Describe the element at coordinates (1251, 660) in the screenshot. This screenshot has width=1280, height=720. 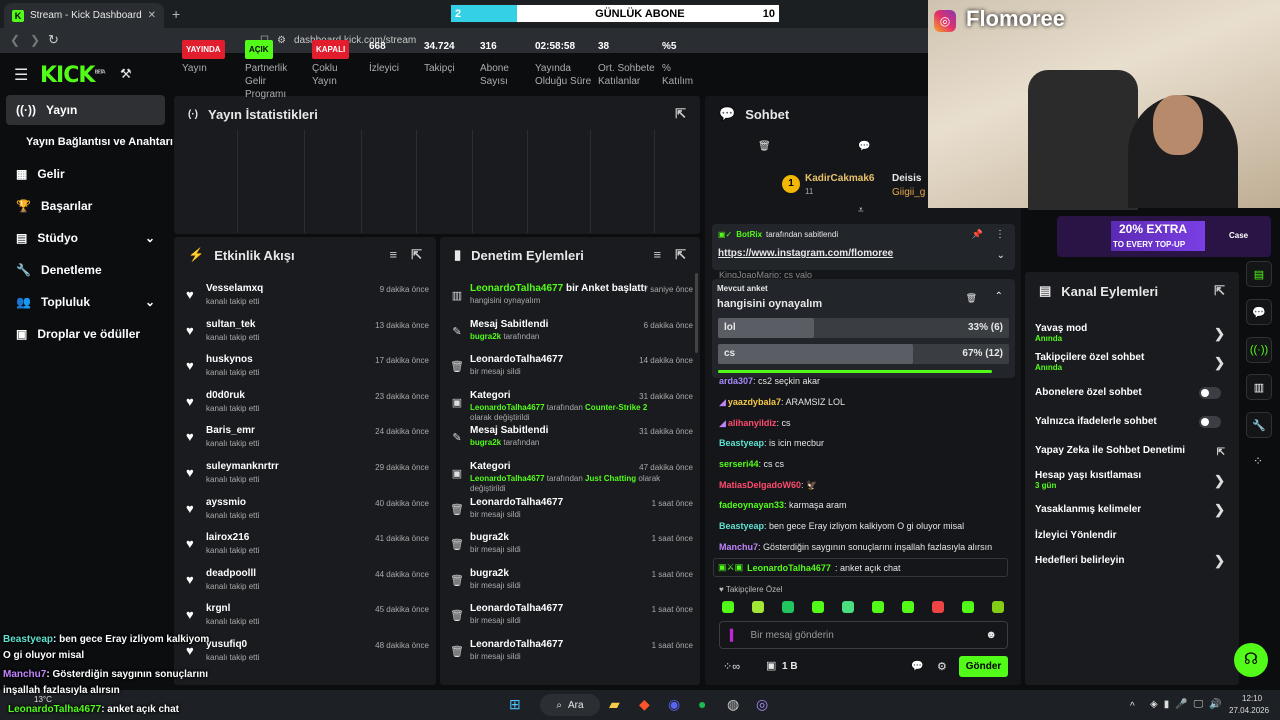
I see `support-button: ☊` at that location.